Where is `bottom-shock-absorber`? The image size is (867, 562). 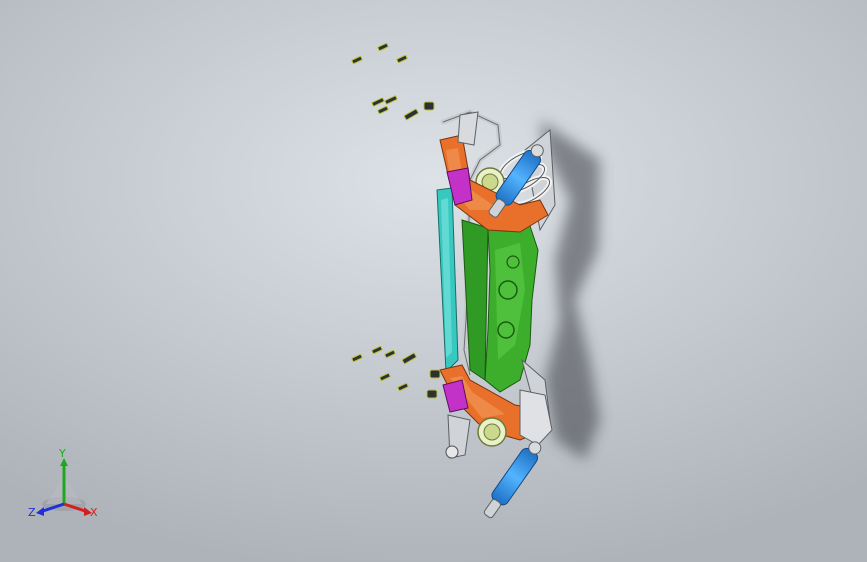 bottom-shock-absorber is located at coordinates (512, 480).